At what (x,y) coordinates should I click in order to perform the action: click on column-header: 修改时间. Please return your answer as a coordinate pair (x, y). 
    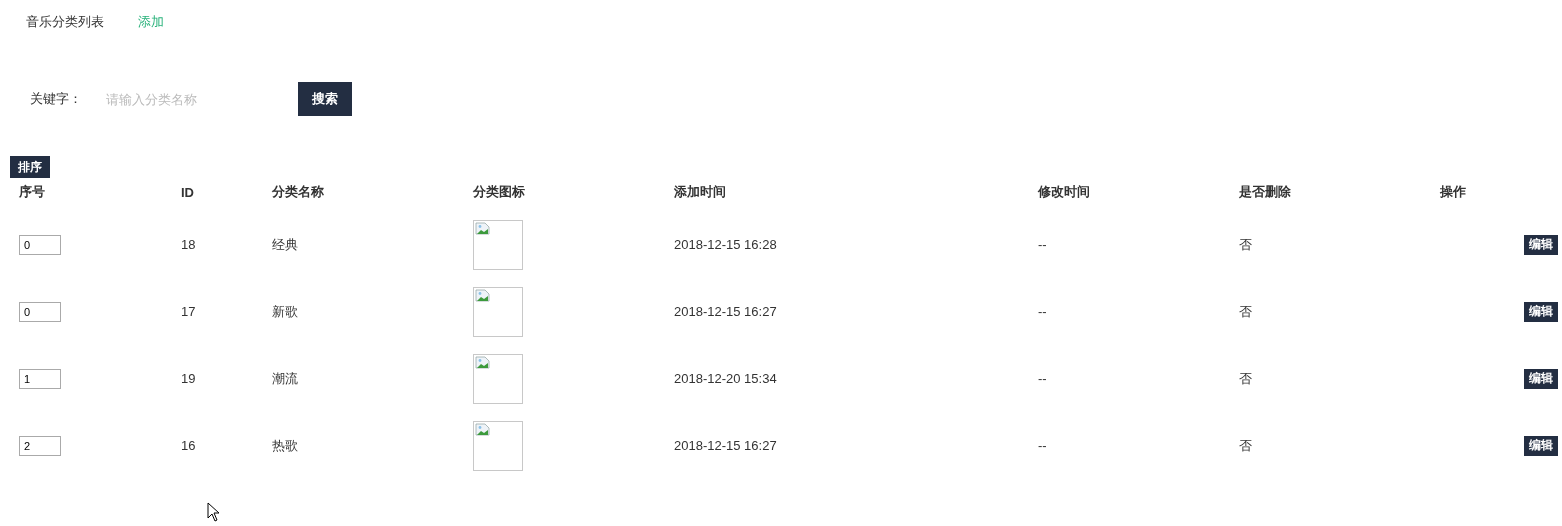
    Looking at the image, I should click on (1064, 192).